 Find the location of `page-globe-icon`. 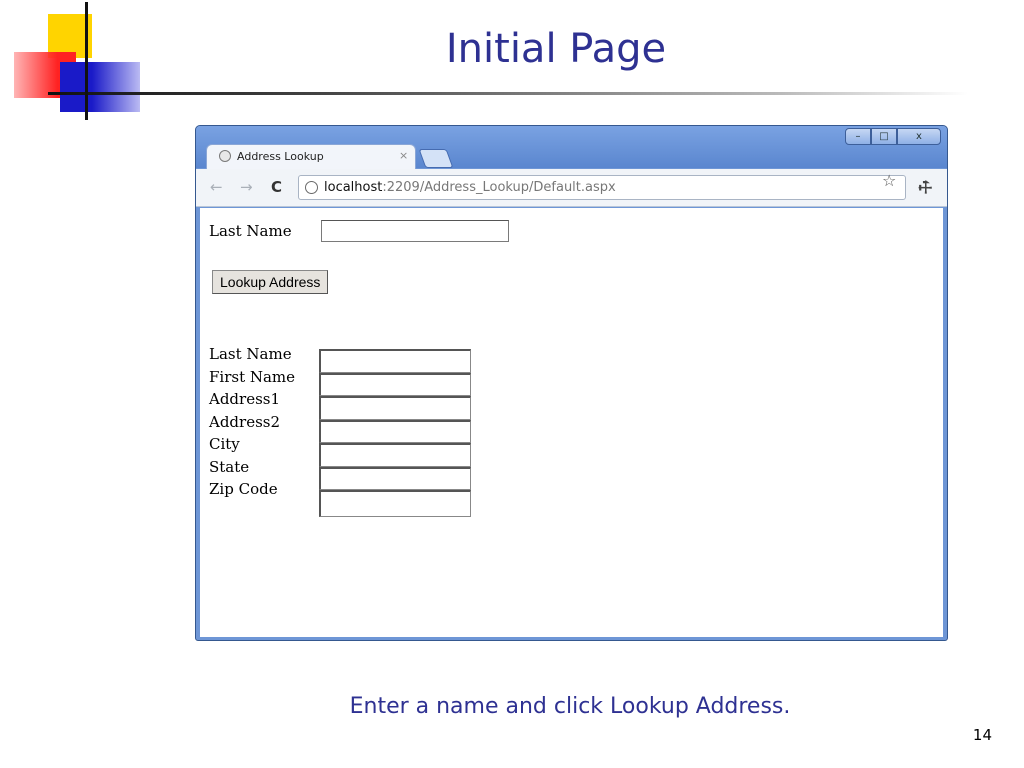

page-globe-icon is located at coordinates (311, 187).